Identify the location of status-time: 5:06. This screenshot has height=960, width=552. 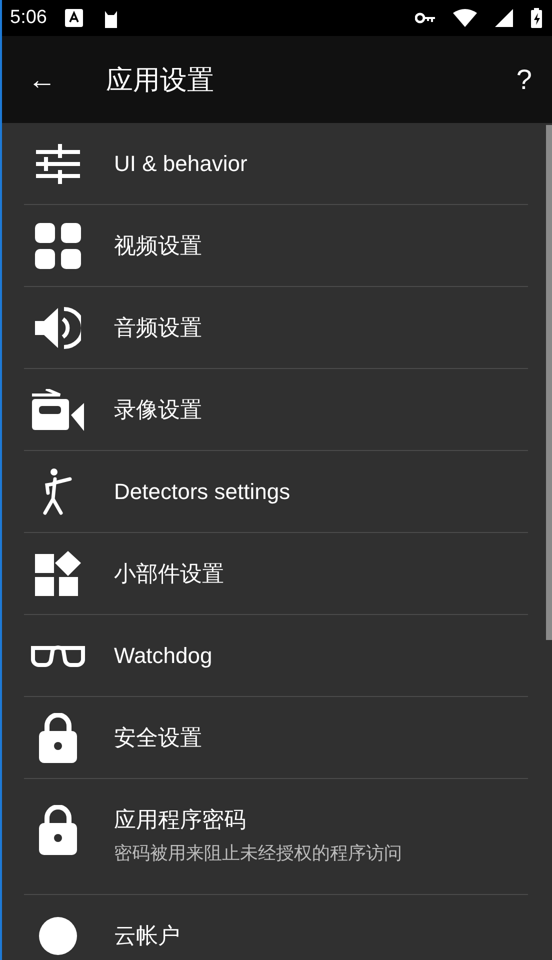
(28, 18).